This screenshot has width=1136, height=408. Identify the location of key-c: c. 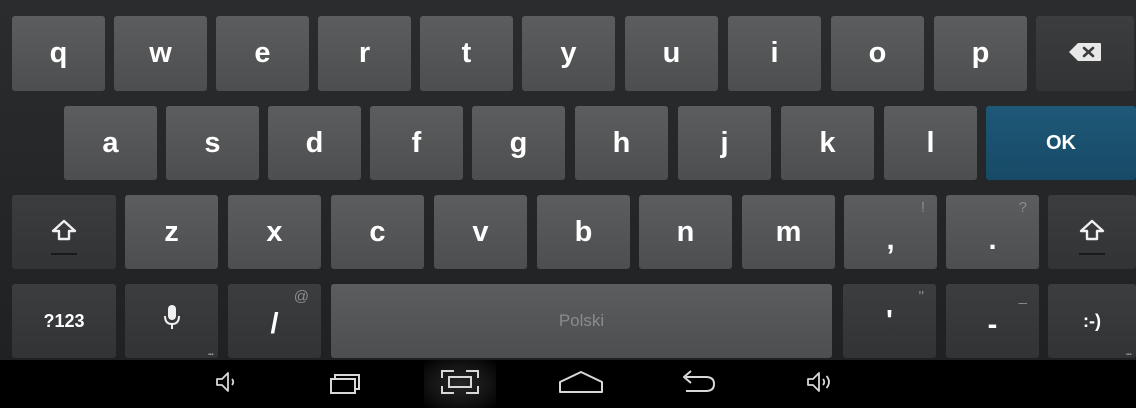
(377, 232).